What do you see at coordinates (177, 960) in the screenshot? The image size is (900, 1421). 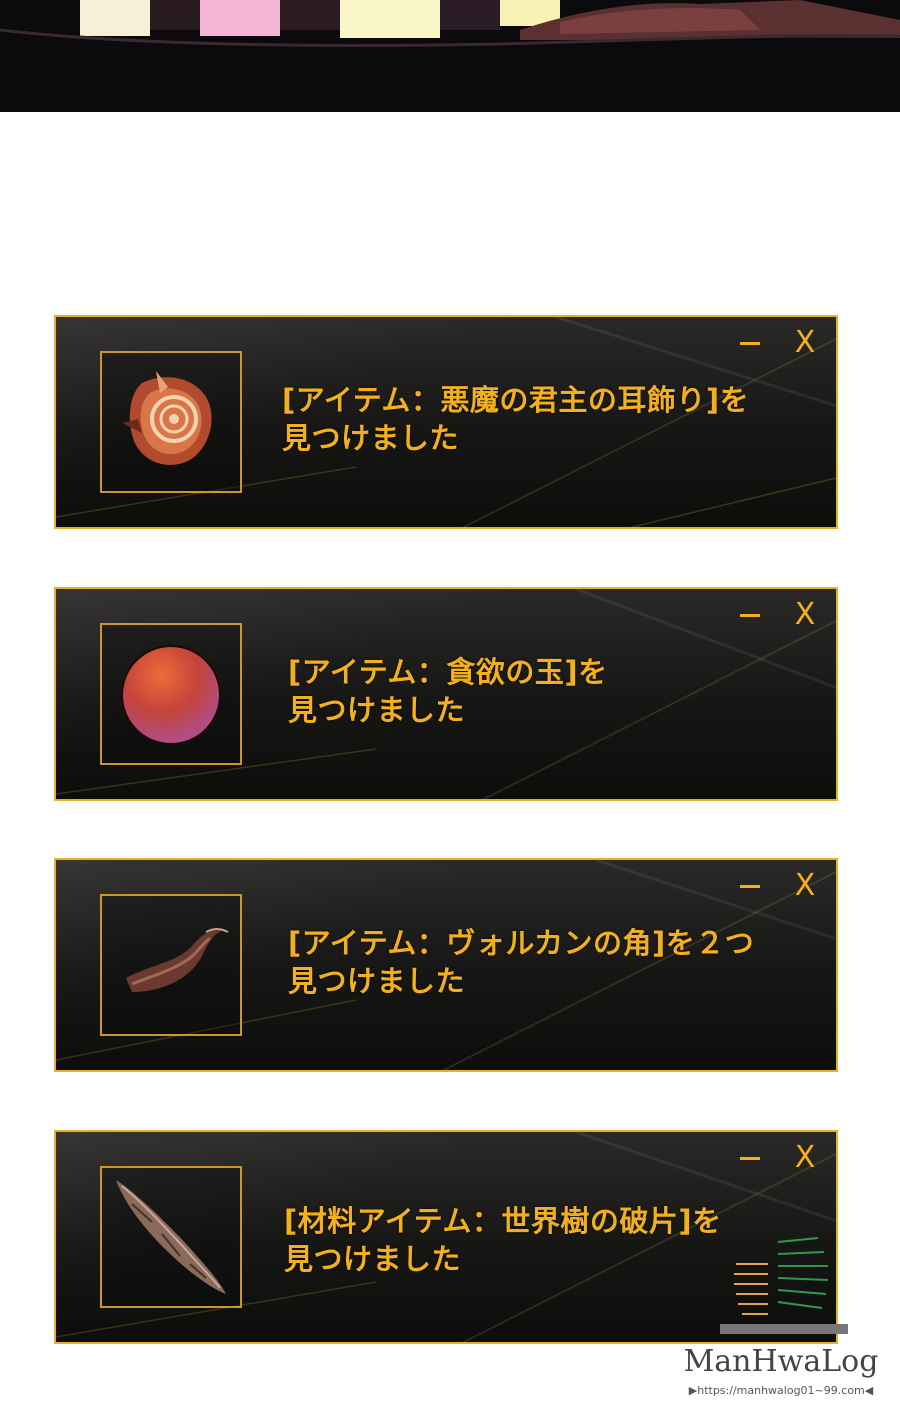 I see `vulcan-horn-icon` at bounding box center [177, 960].